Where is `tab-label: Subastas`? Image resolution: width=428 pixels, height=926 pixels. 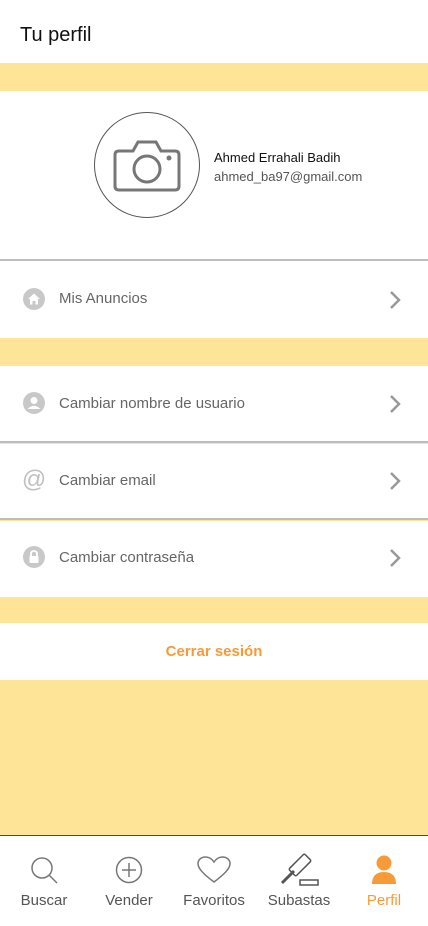 tab-label: Subastas is located at coordinates (299, 900).